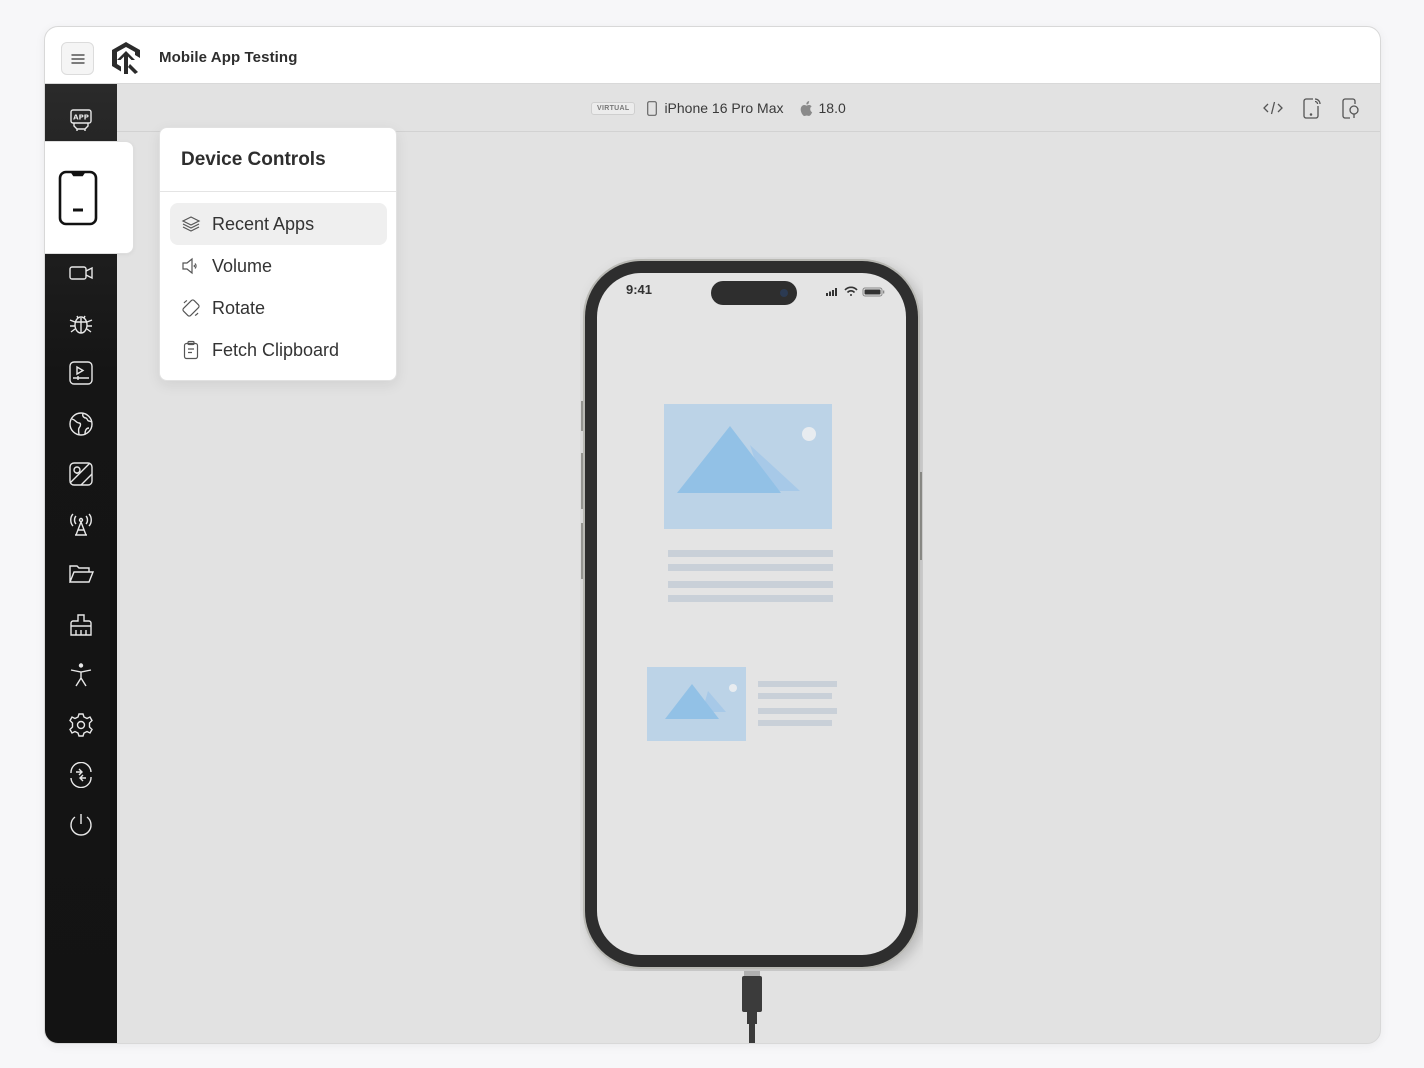 The width and height of the screenshot is (1424, 1068). Describe the element at coordinates (613, 108) in the screenshot. I see `virtual-badge: VIRTUAL` at that location.